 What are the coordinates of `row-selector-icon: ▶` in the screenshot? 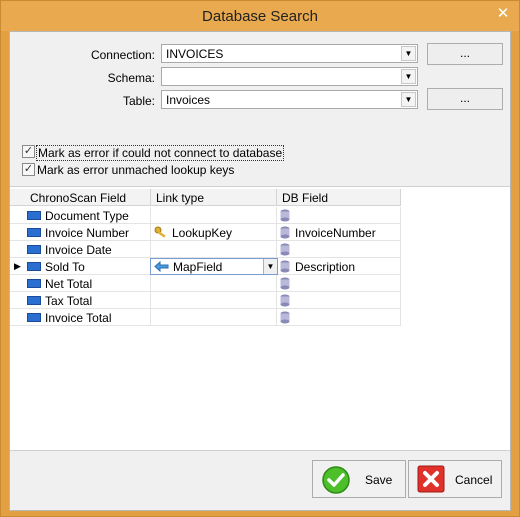 It's located at (17, 266).